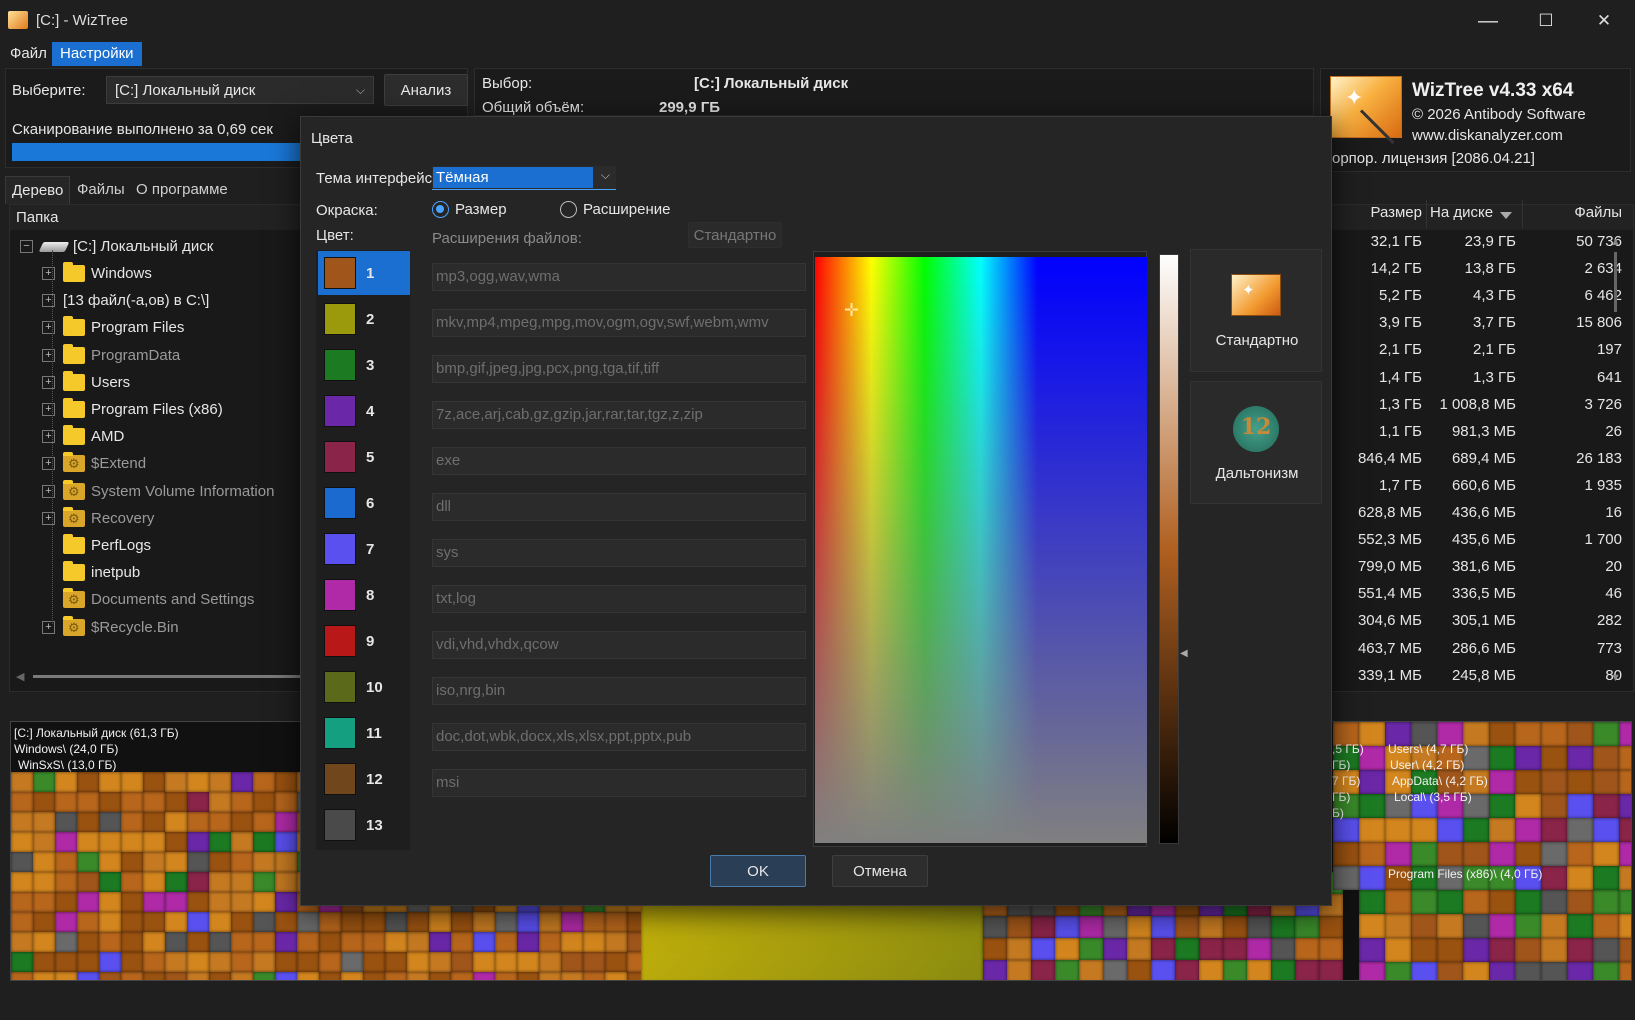  Describe the element at coordinates (619, 369) in the screenshot. I see `extensions-field: bmp,gif,jpeg,jpg,pcx,png,tga,tif,tiff` at that location.